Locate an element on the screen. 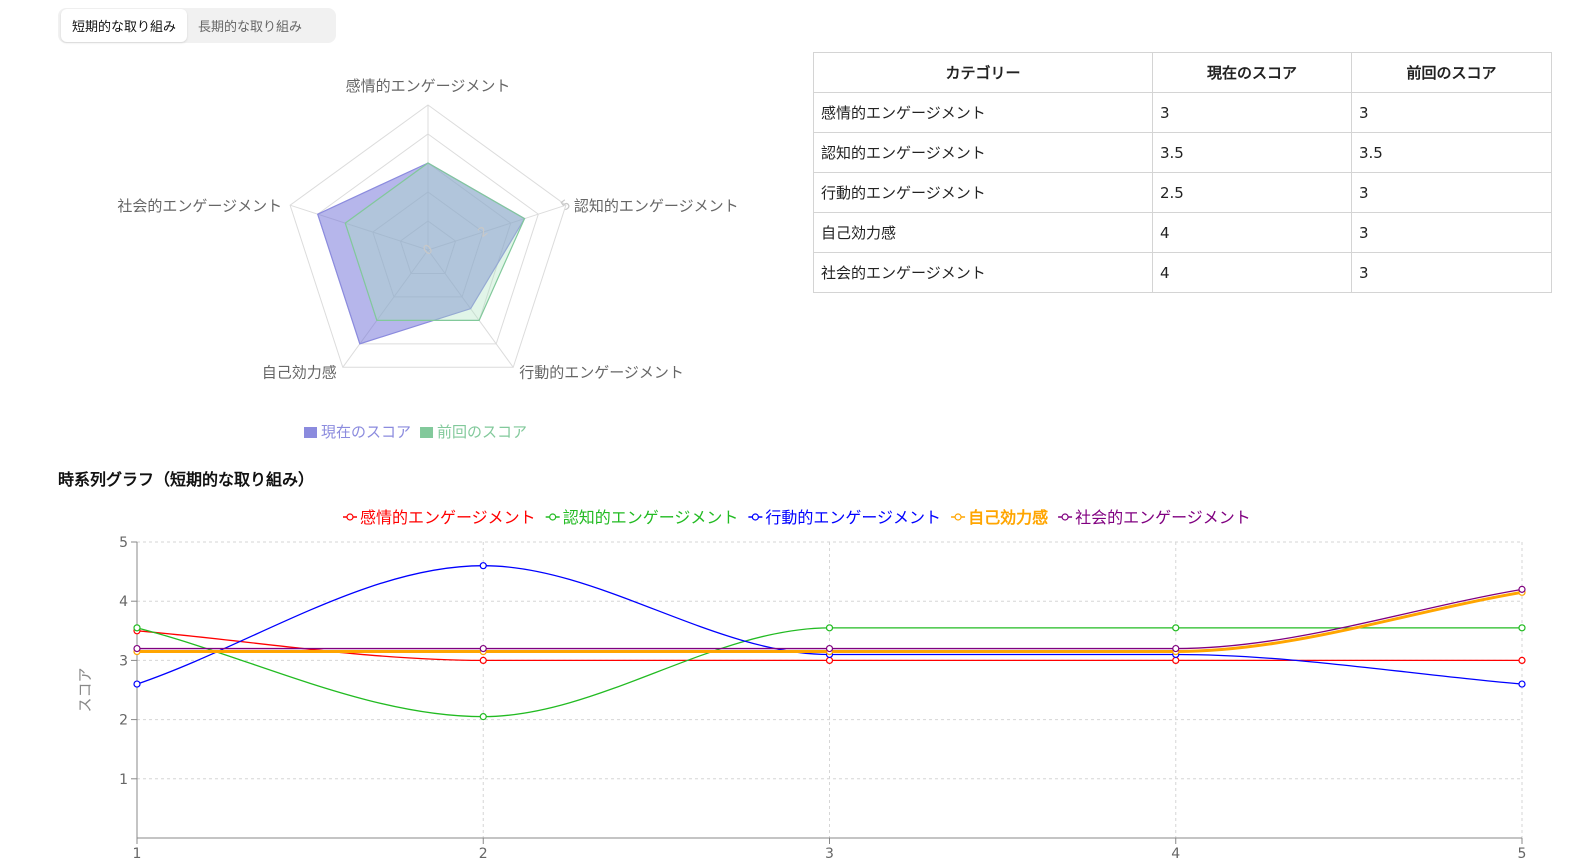  x-tick-label: 2 is located at coordinates (483, 854).